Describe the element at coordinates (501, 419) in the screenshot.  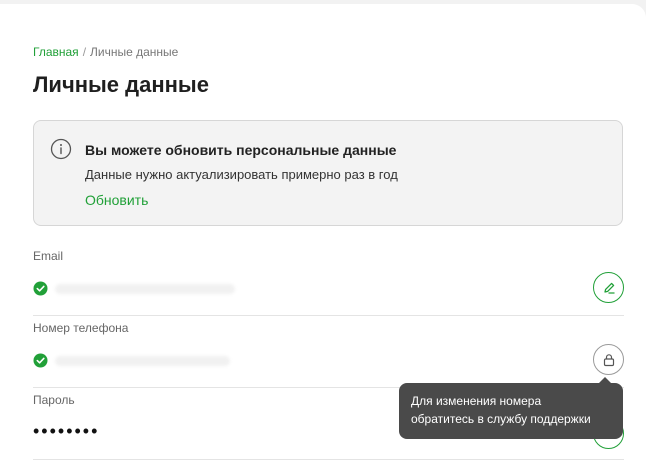
I see `tooltip-line-2: обратитесь в службу поддержки` at that location.